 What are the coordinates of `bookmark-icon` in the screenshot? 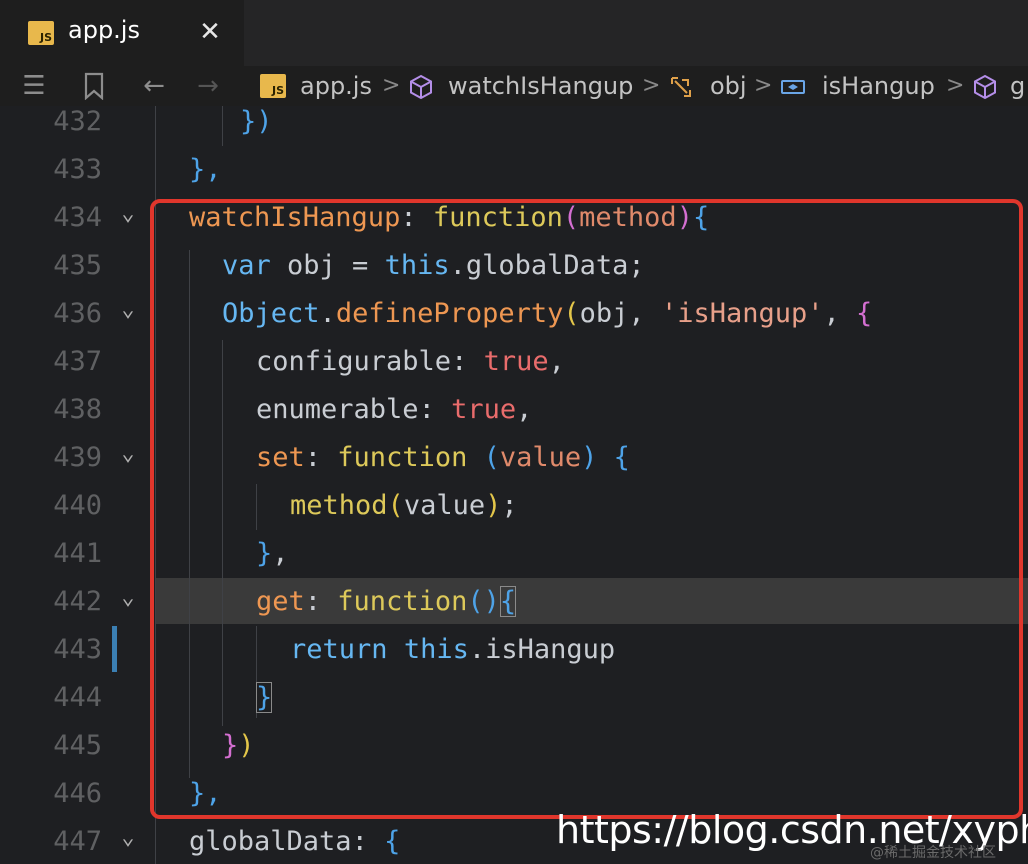 It's located at (94, 86).